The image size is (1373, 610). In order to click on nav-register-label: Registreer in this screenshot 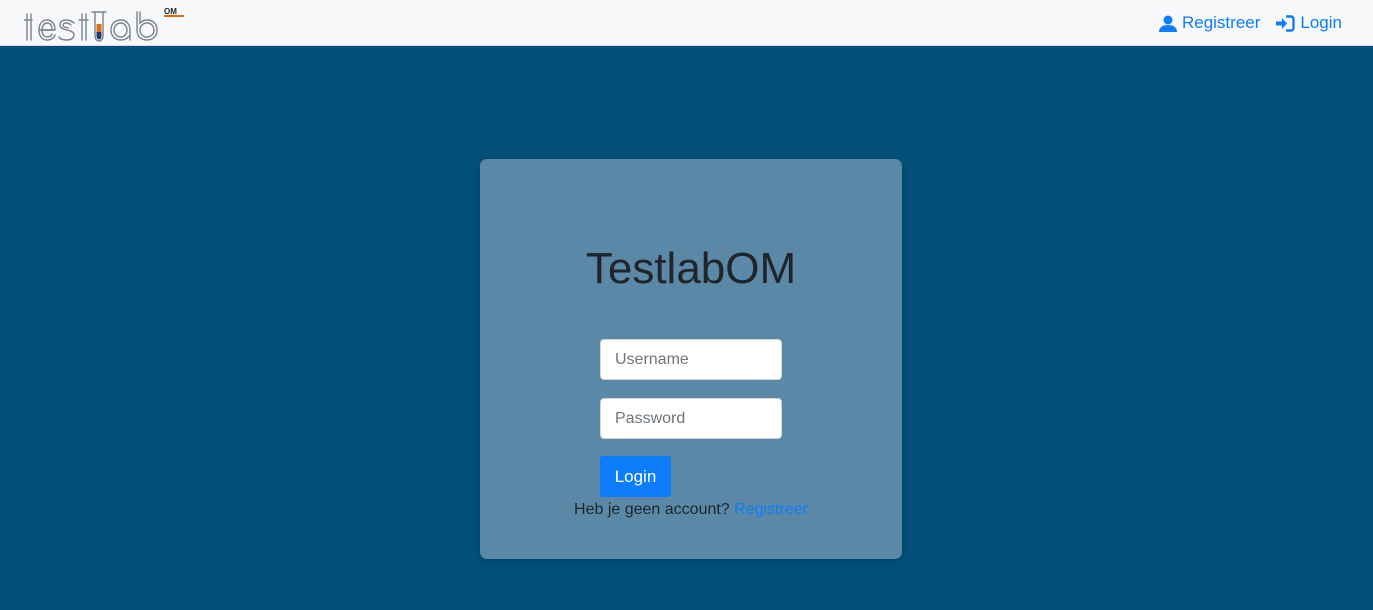, I will do `click(1221, 22)`.